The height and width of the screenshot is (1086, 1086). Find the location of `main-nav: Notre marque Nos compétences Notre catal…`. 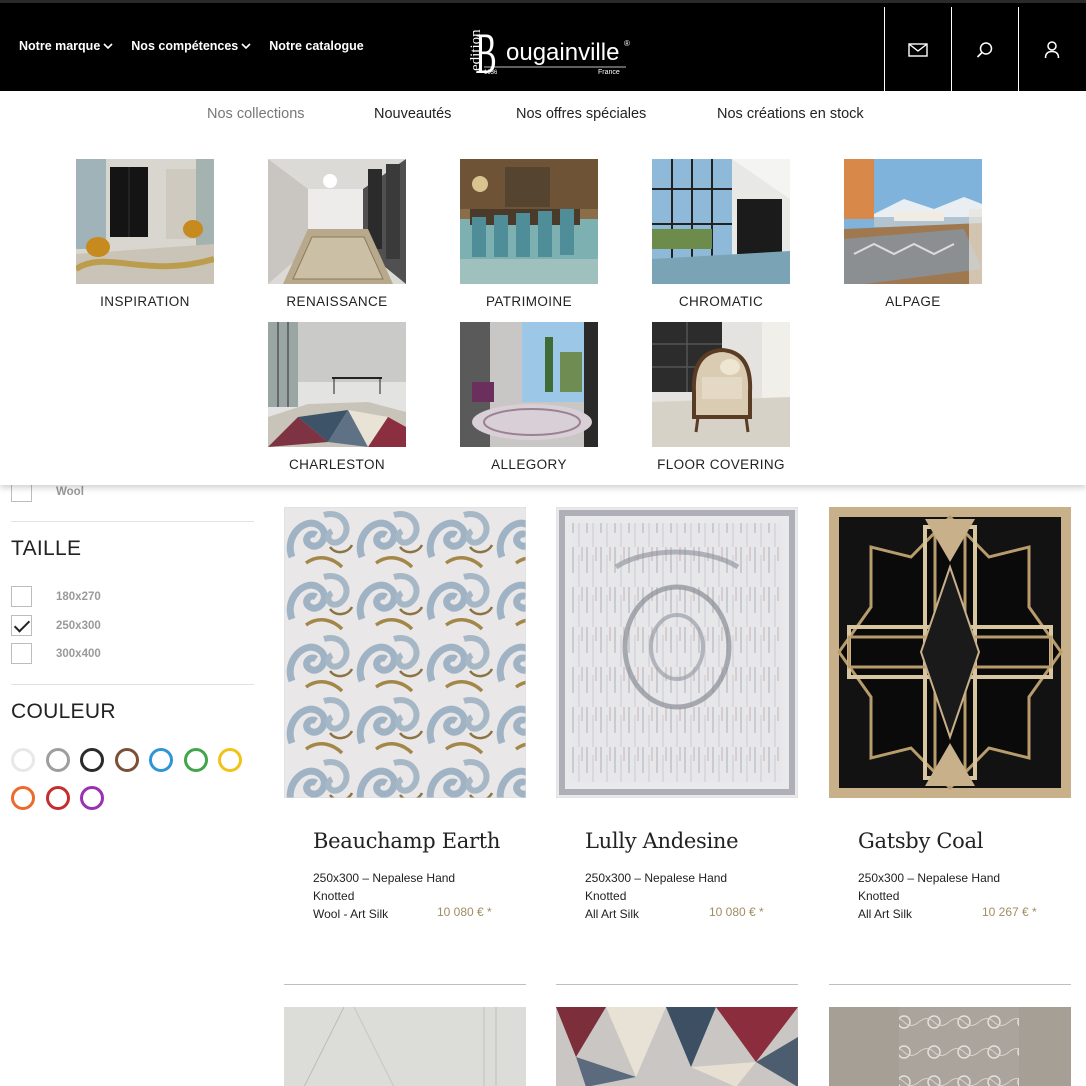

main-nav: Notre marque Nos compétences Notre catal… is located at coordinates (200, 46).